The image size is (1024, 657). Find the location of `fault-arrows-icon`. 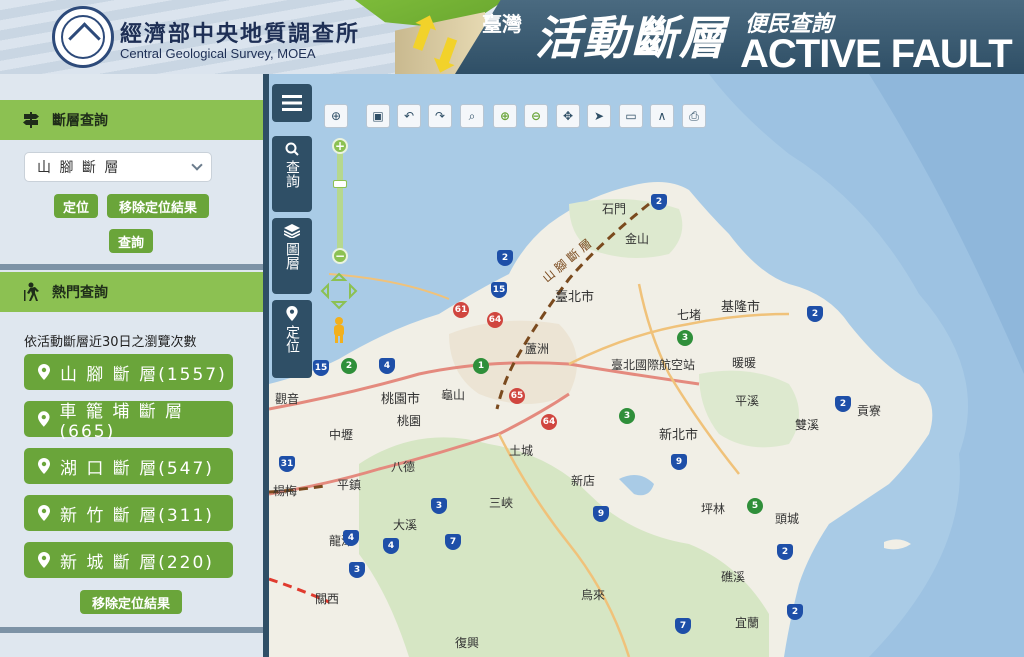

fault-arrows-icon is located at coordinates (438, 45).